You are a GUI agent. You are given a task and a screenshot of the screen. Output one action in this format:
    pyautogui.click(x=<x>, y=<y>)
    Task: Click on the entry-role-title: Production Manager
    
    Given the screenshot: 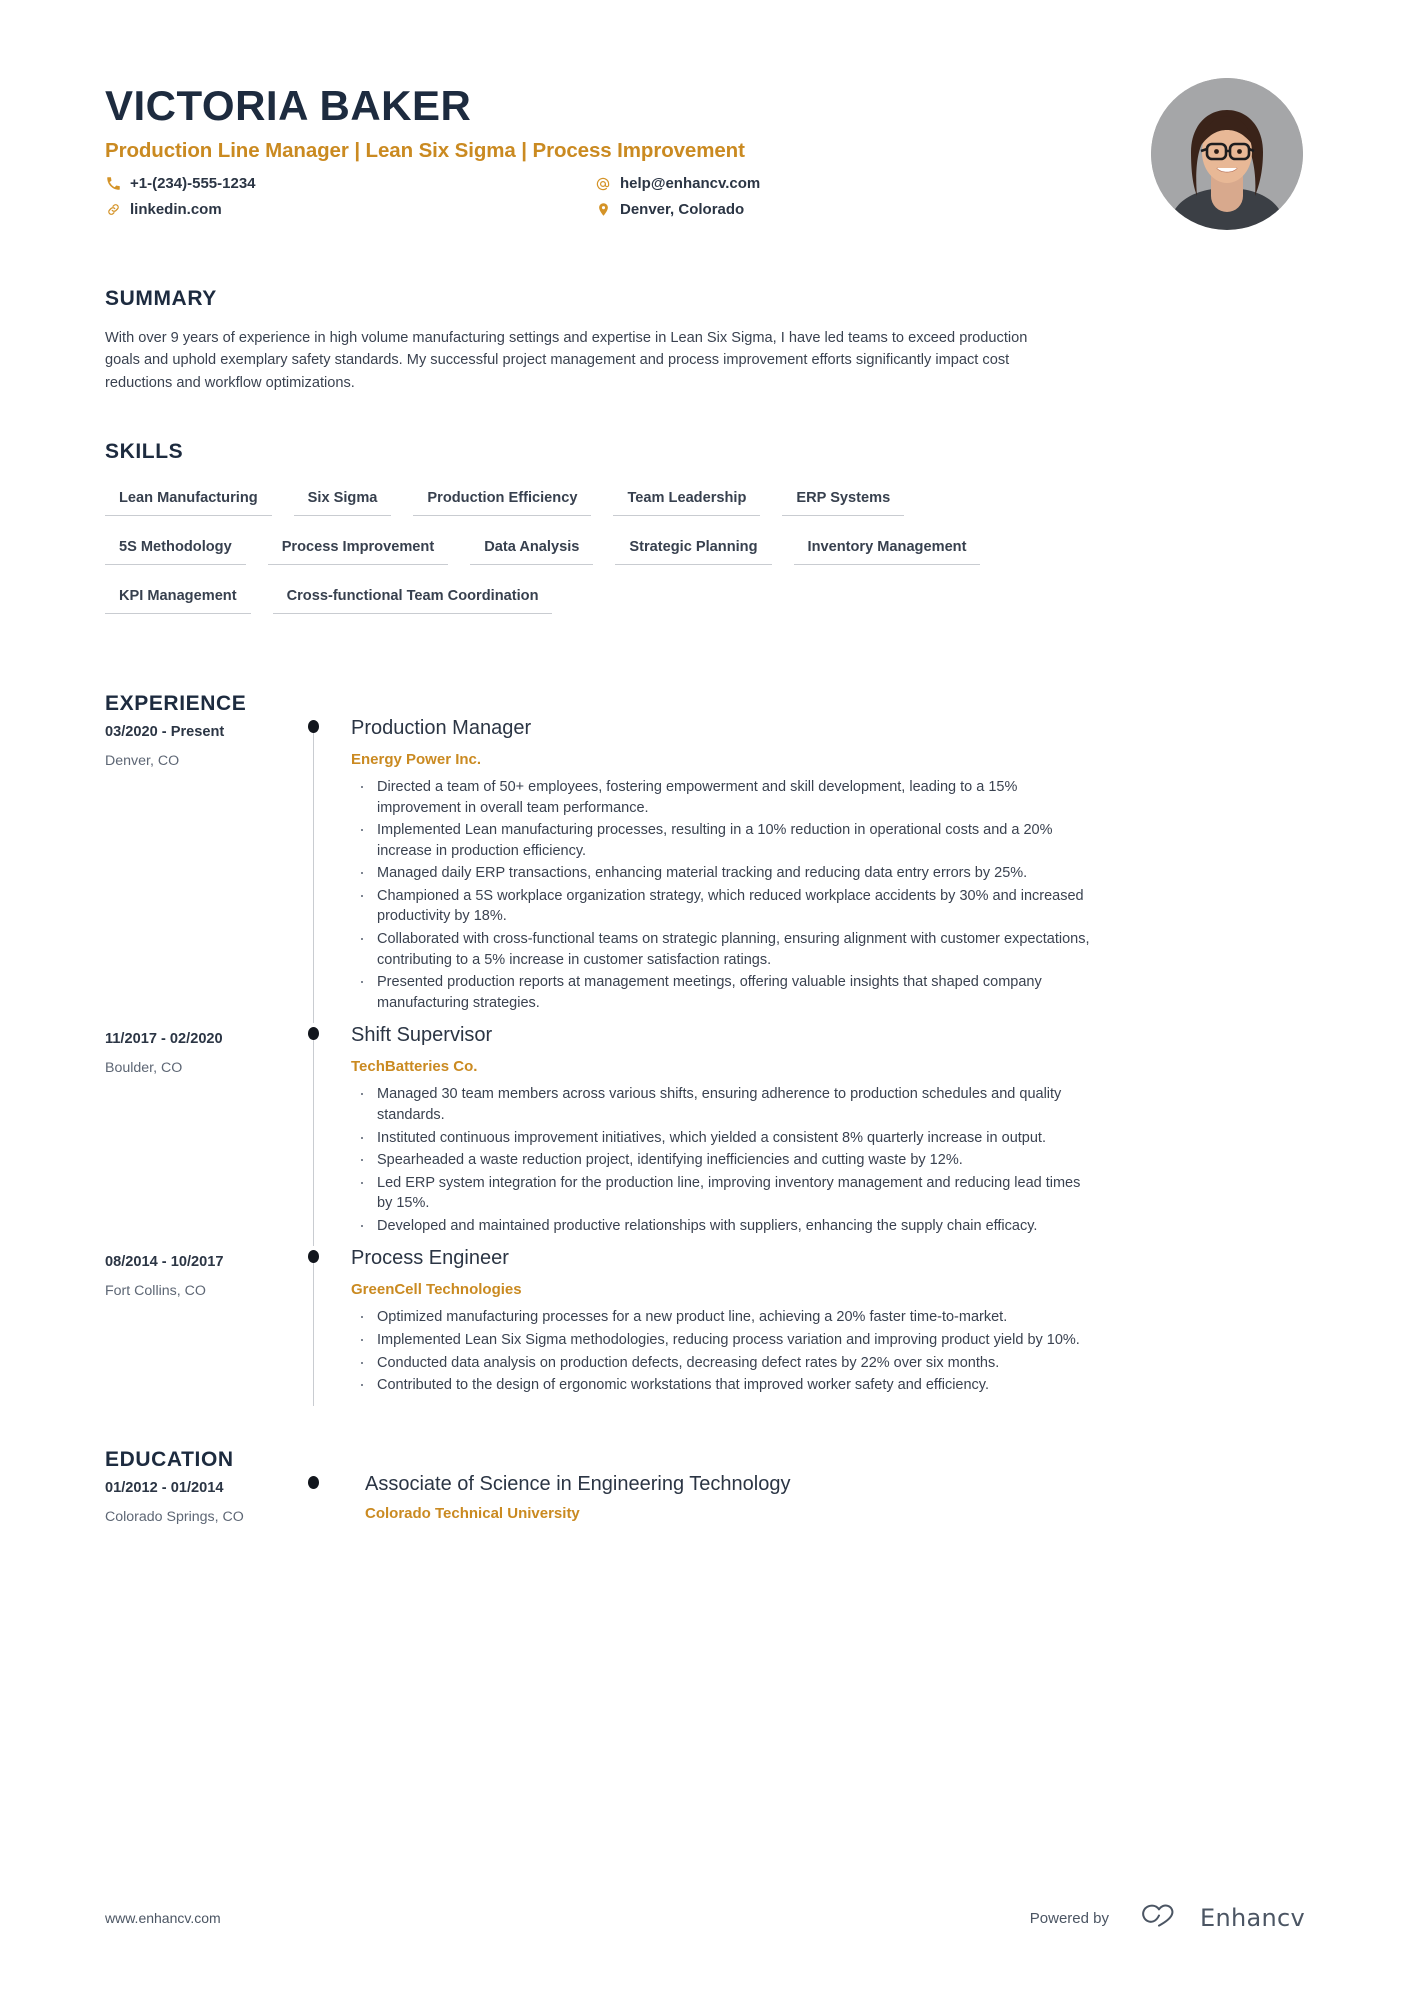 What is the action you would take?
    pyautogui.click(x=441, y=727)
    